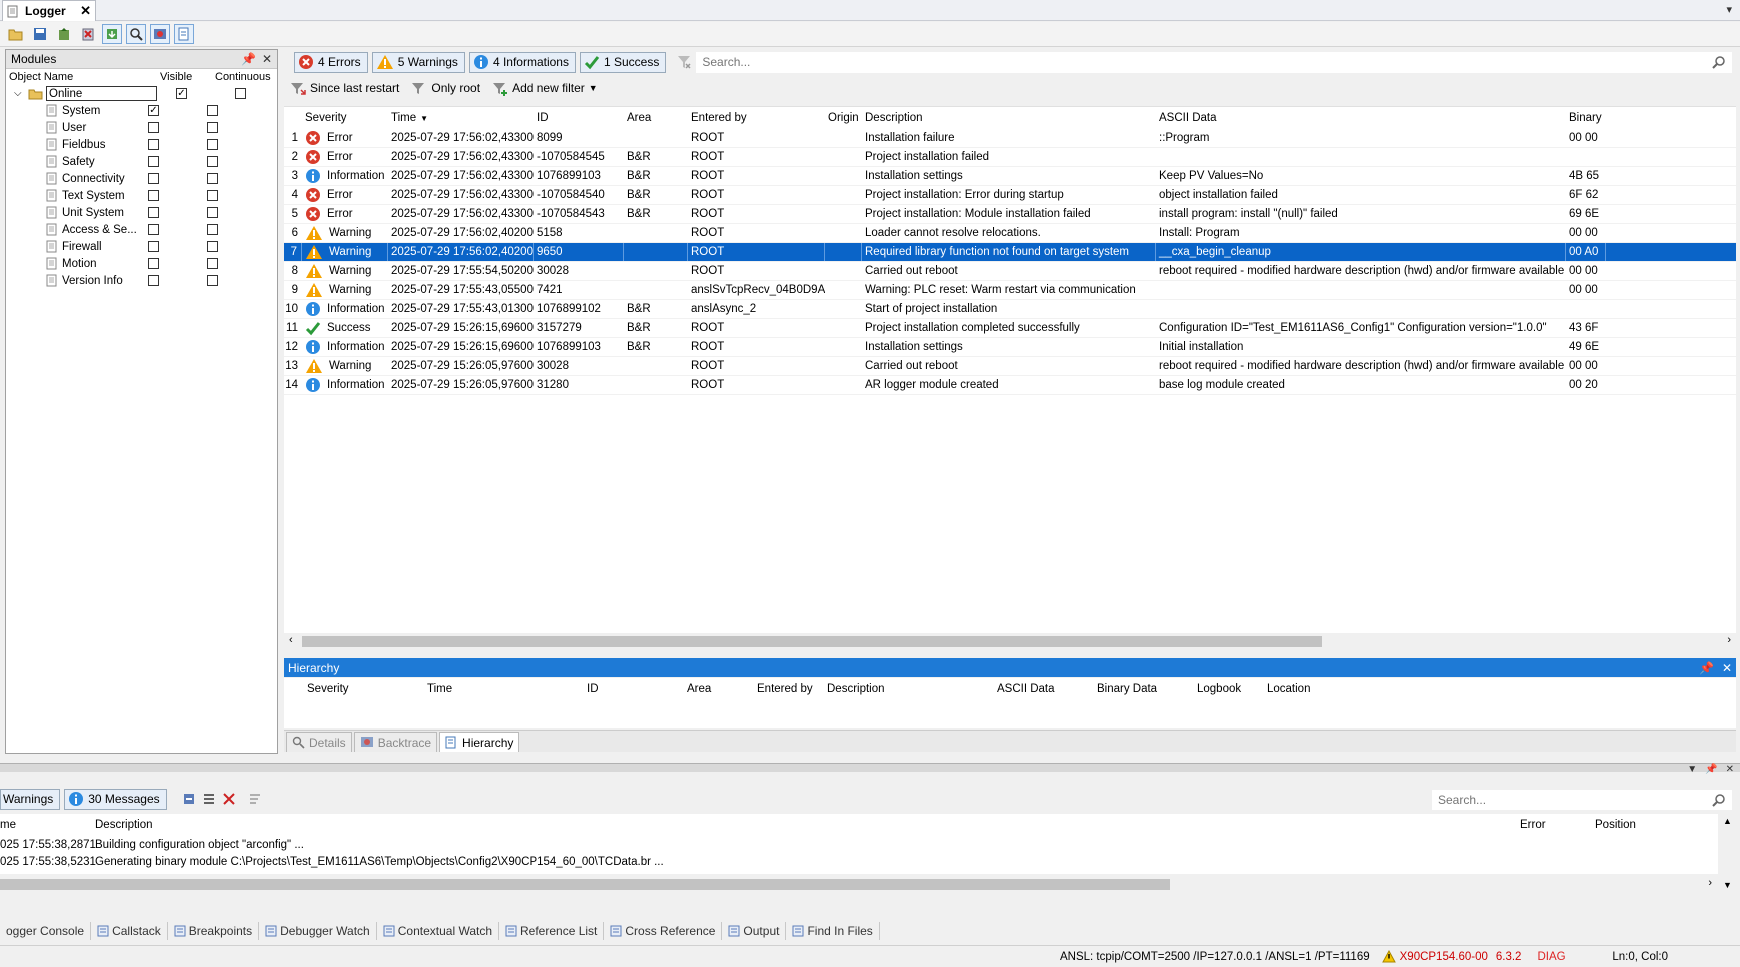 The image size is (1740, 967). I want to click on scroll-left-icon: ‹, so click(291, 640).